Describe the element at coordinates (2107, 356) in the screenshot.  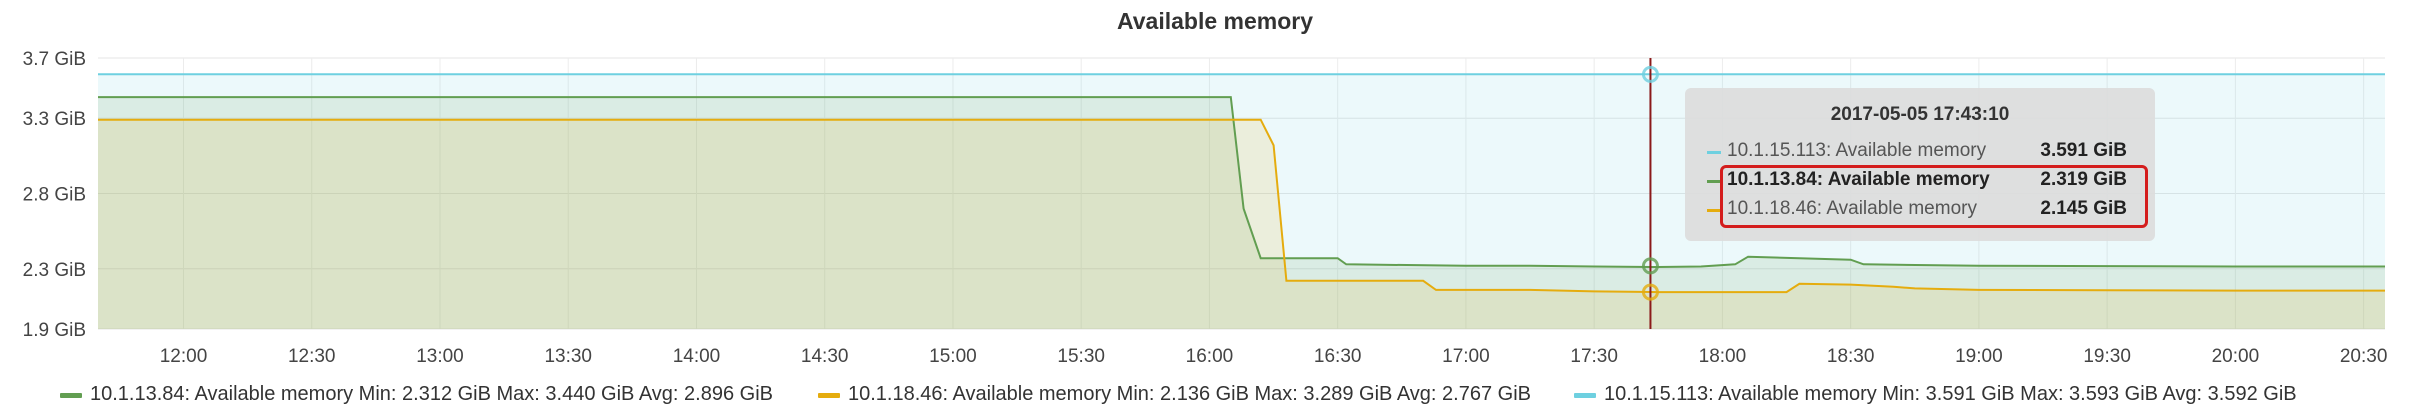
I see `x-tick-label: 19:30` at that location.